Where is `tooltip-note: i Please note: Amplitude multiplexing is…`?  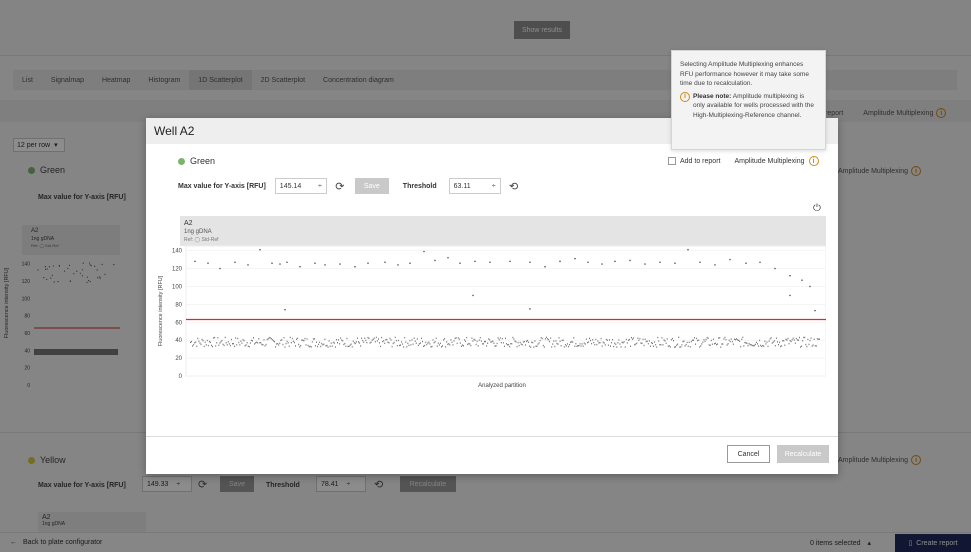
tooltip-note: i Please note: Amplitude multiplexing is… is located at coordinates (748, 106).